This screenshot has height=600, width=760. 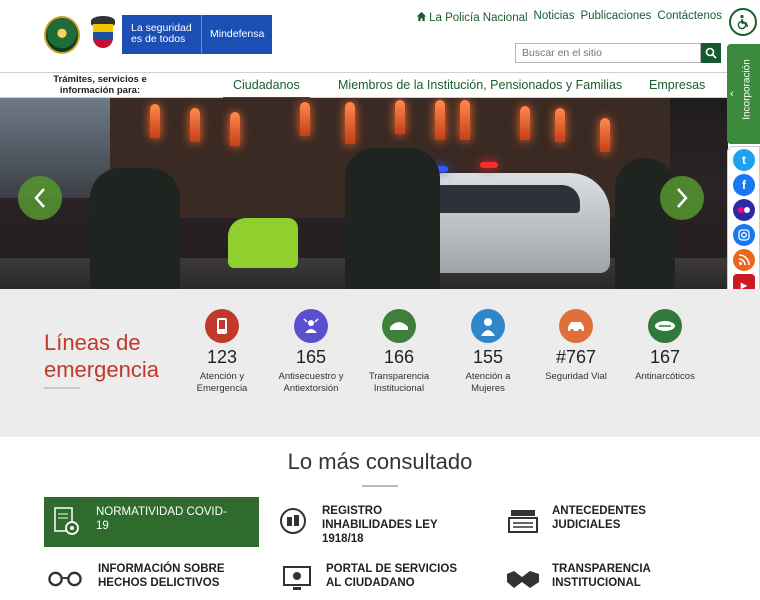 I want to click on social-sidebar: ‹ Incorporación t f ▶, so click(x=743, y=150).